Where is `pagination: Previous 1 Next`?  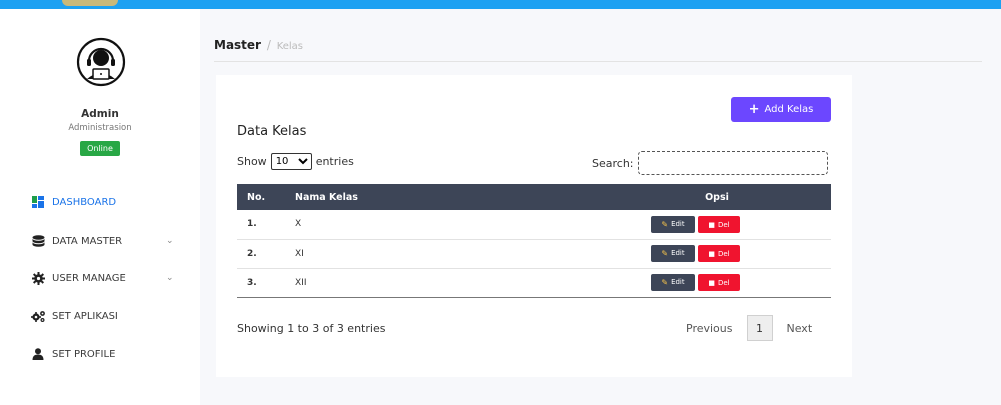 pagination: Previous 1 Next is located at coordinates (749, 328).